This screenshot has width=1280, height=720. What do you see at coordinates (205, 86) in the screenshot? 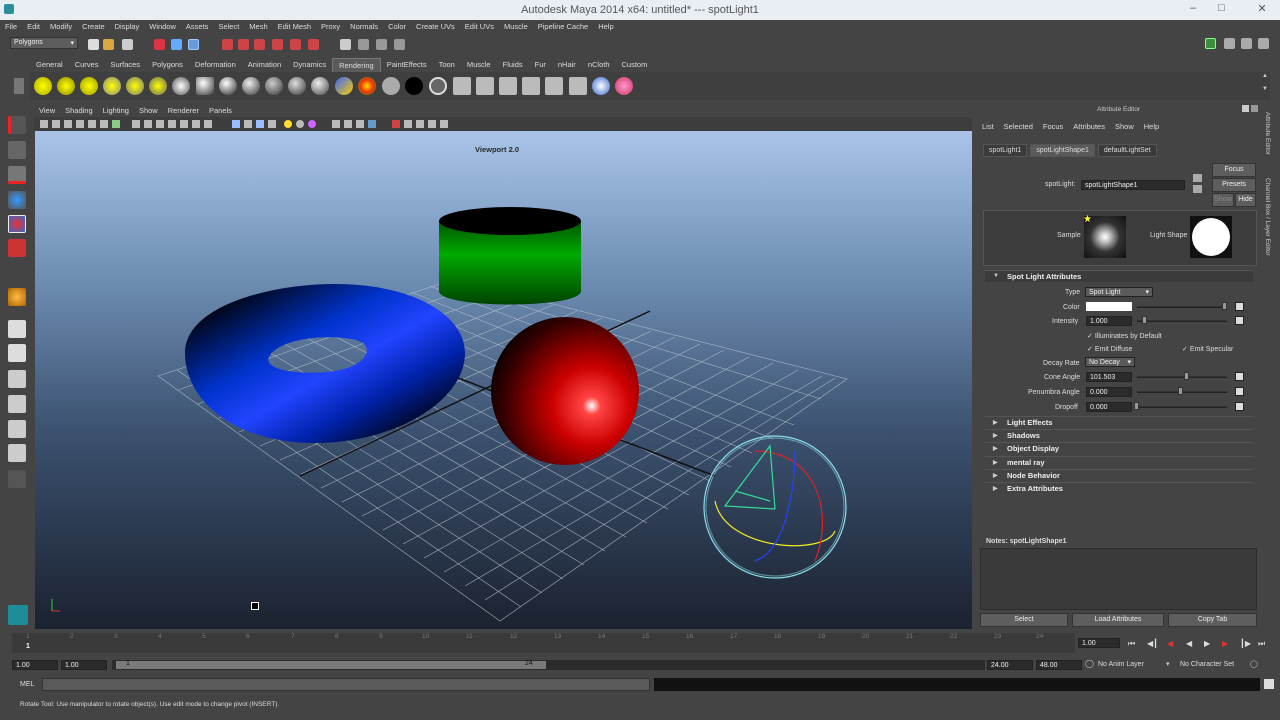
I see `blinn-material-icon` at bounding box center [205, 86].